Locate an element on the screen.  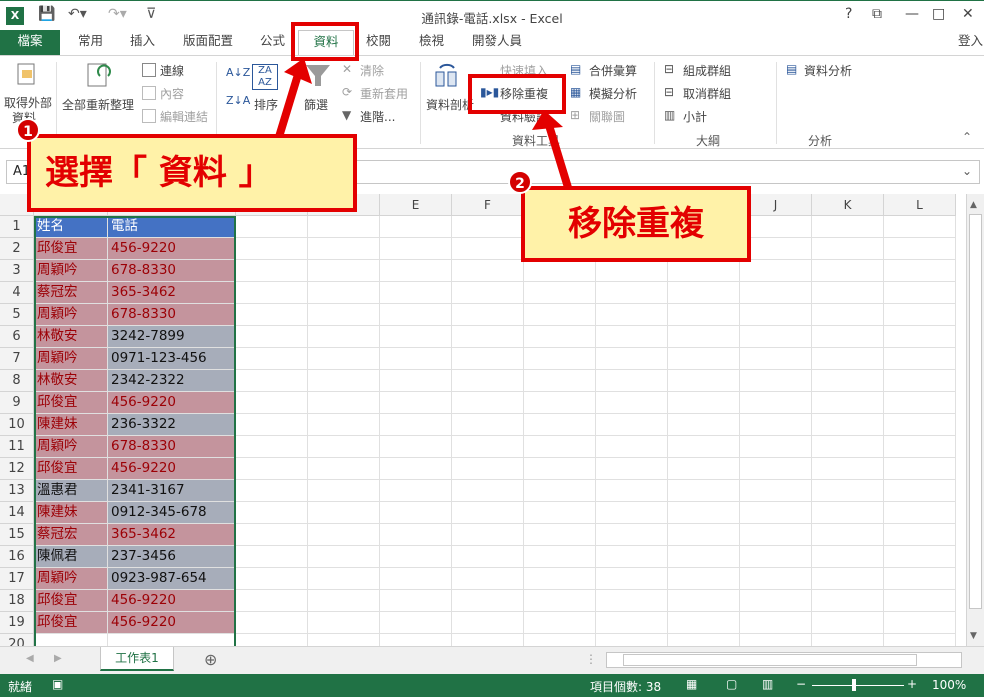
minimize-icon: — is located at coordinates (912, 14).